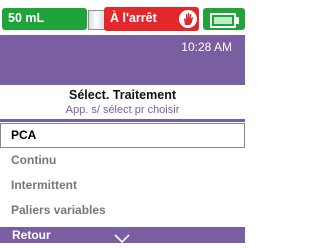 This screenshot has width=320, height=248. What do you see at coordinates (34, 160) in the screenshot?
I see `option-label: Continu` at bounding box center [34, 160].